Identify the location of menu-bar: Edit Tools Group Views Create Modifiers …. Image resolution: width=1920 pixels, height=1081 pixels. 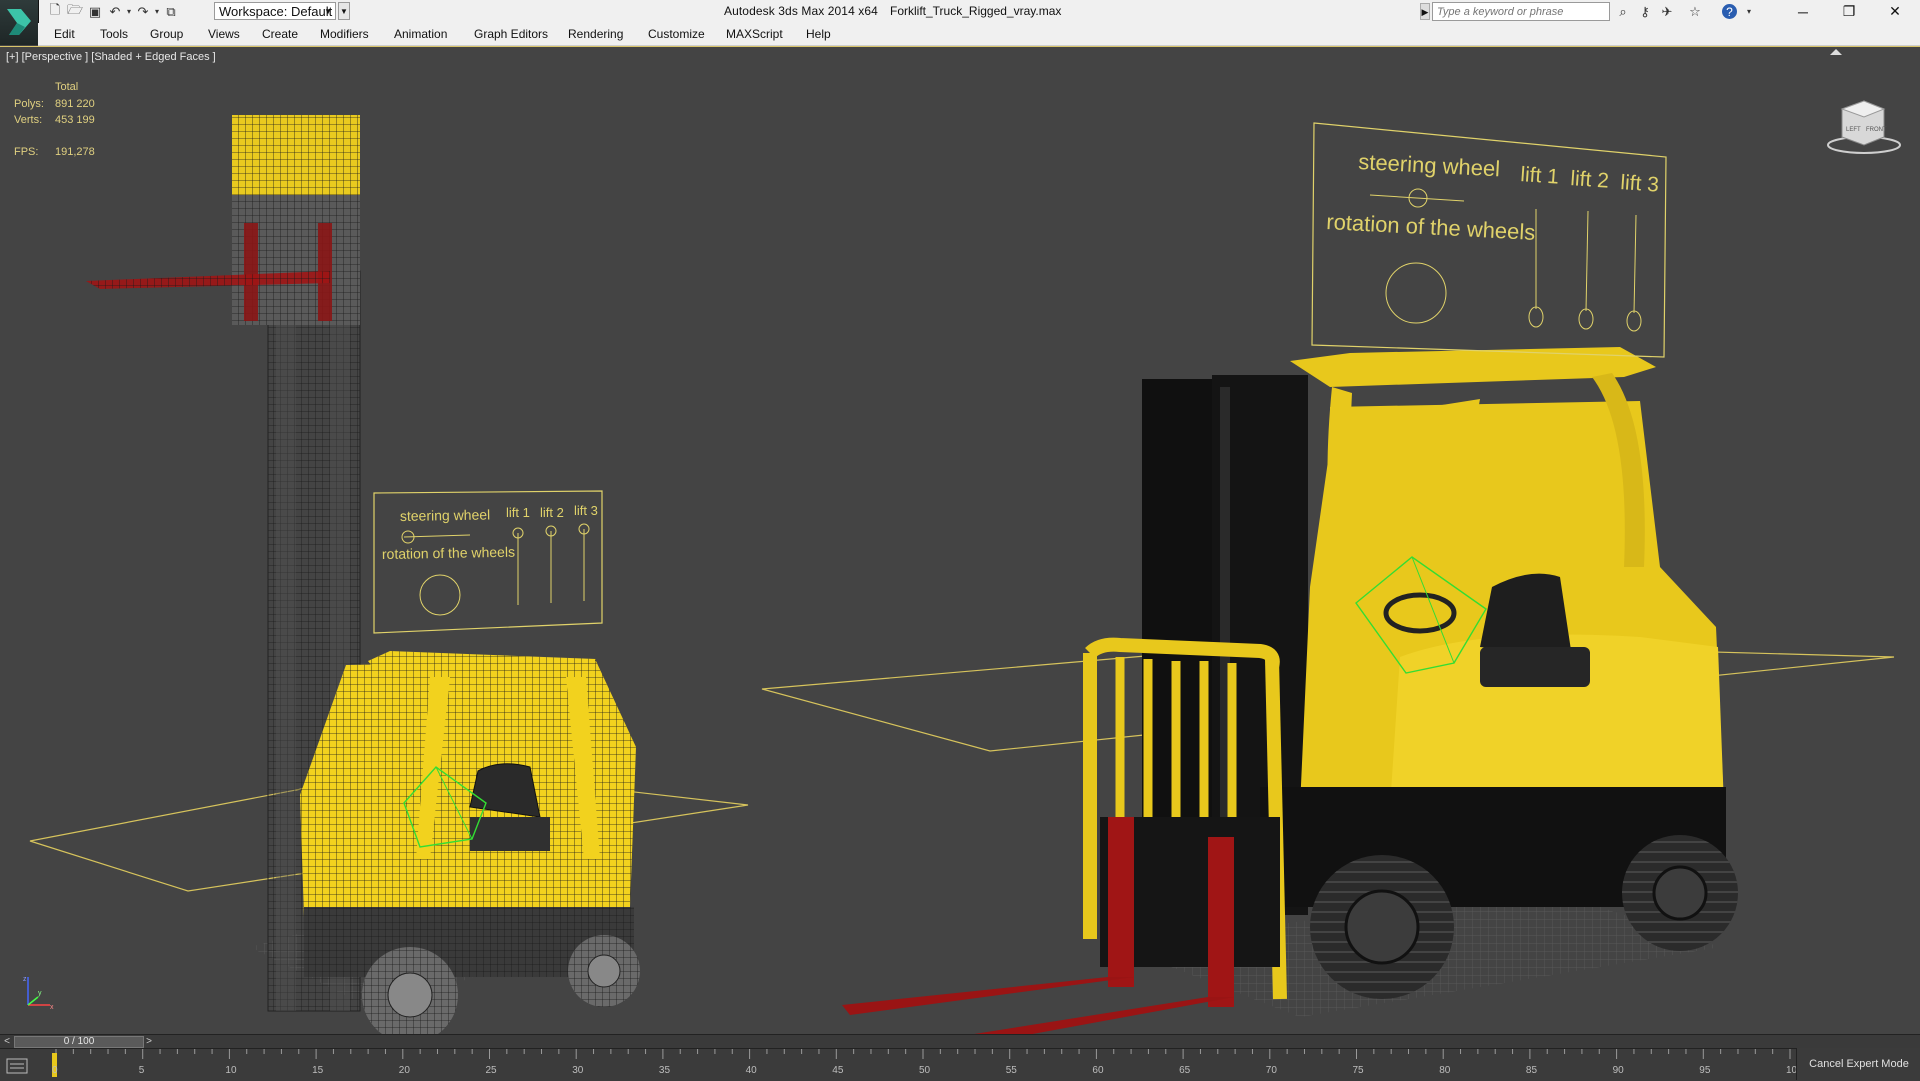
(979, 34).